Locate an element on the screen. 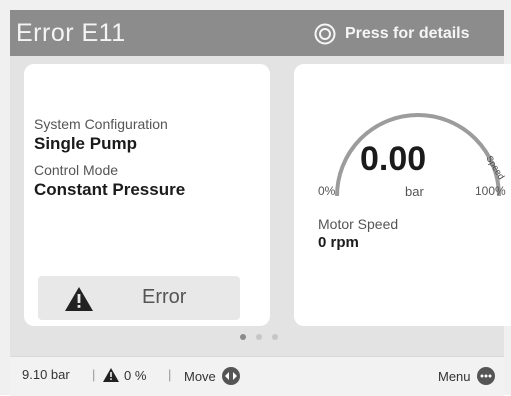 The width and height of the screenshot is (511, 396). system-configuration-label: System Configuration is located at coordinates (101, 124).